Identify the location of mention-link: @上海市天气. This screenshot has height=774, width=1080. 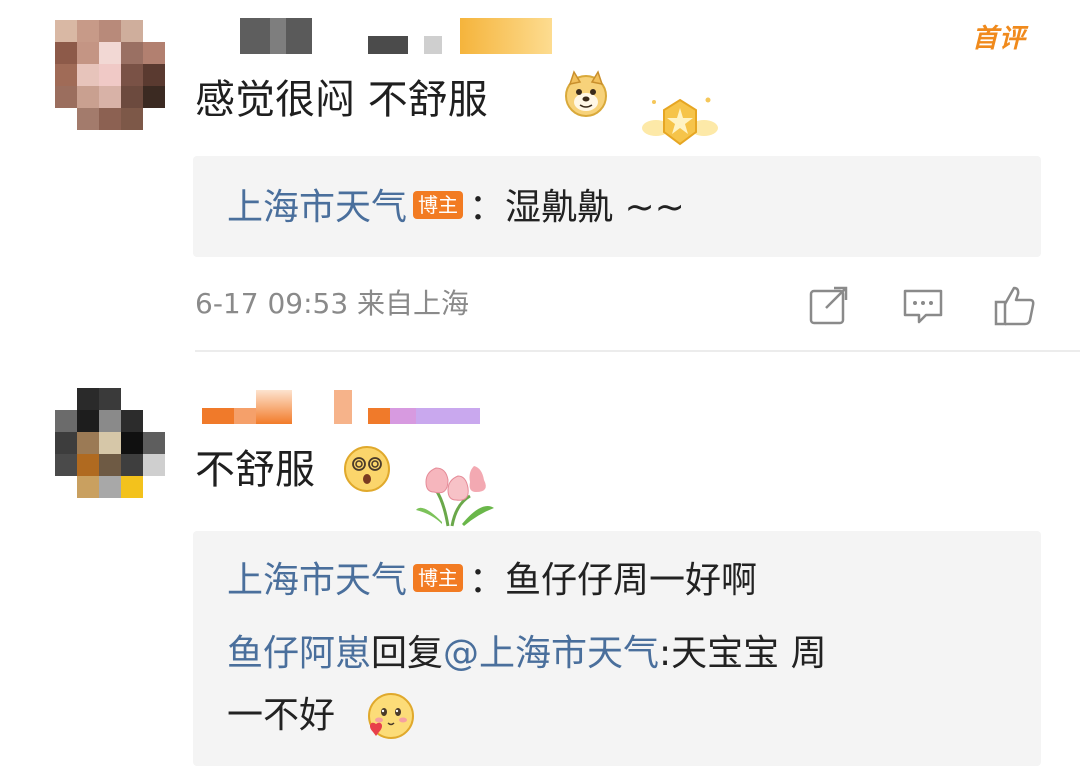
(551, 653).